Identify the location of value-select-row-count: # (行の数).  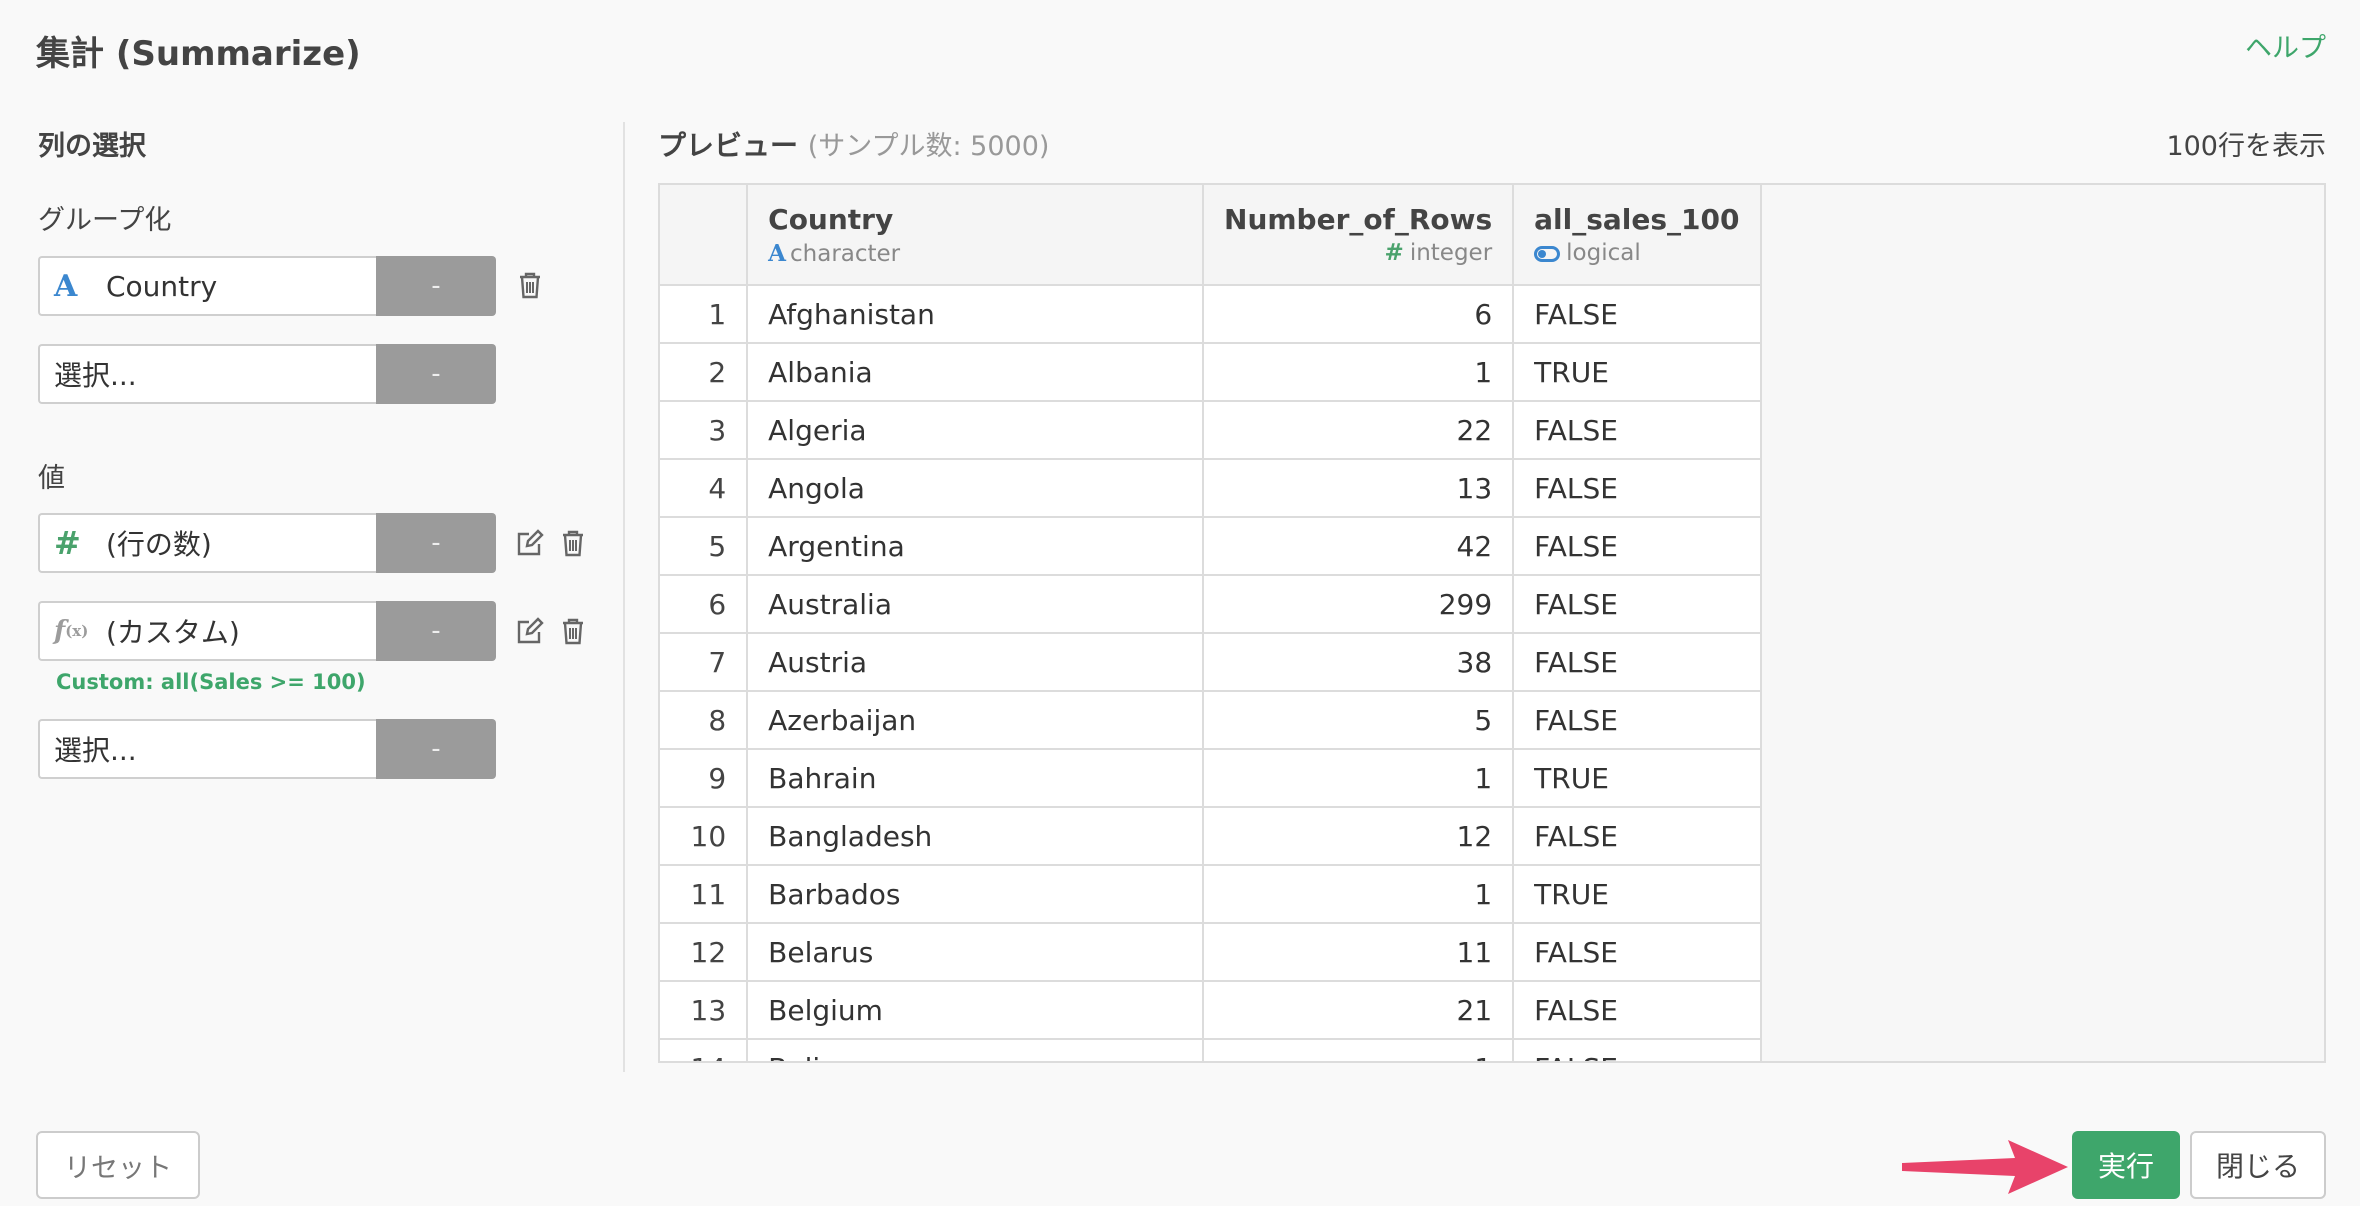
(207, 543).